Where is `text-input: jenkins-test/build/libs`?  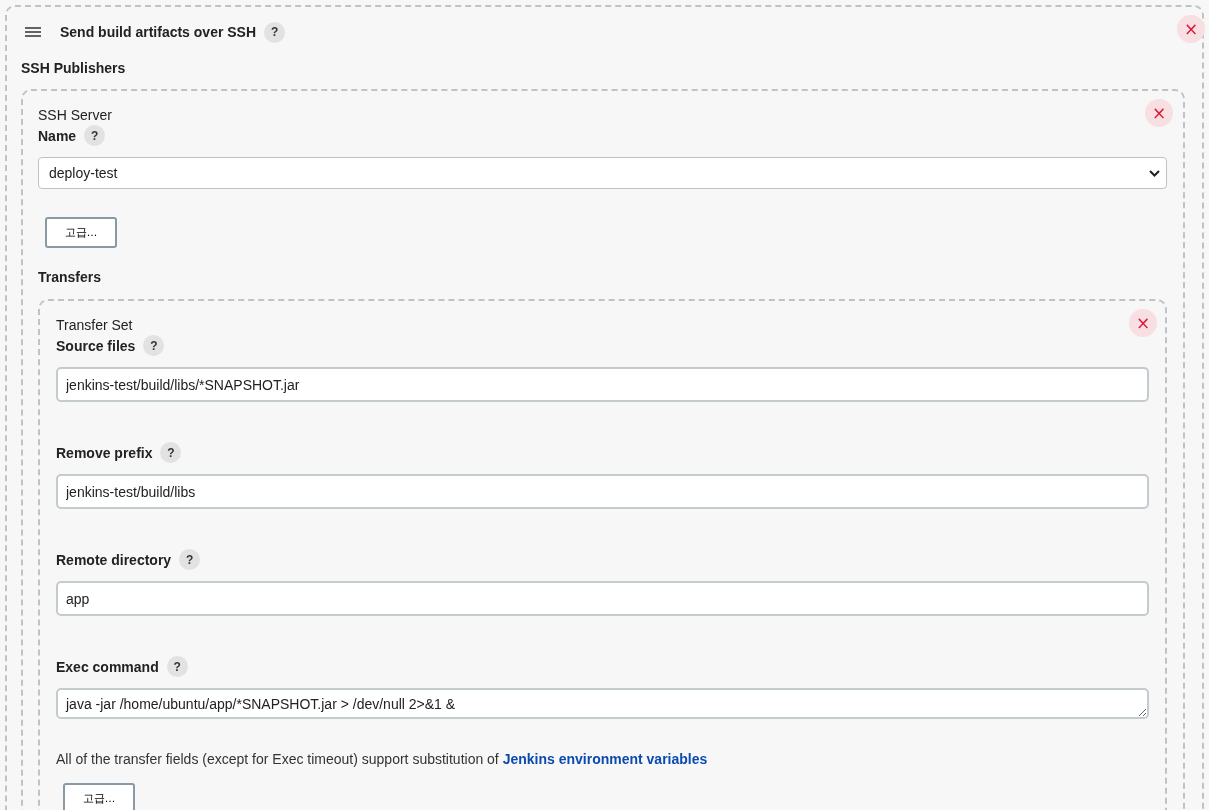
text-input: jenkins-test/build/libs is located at coordinates (602, 491).